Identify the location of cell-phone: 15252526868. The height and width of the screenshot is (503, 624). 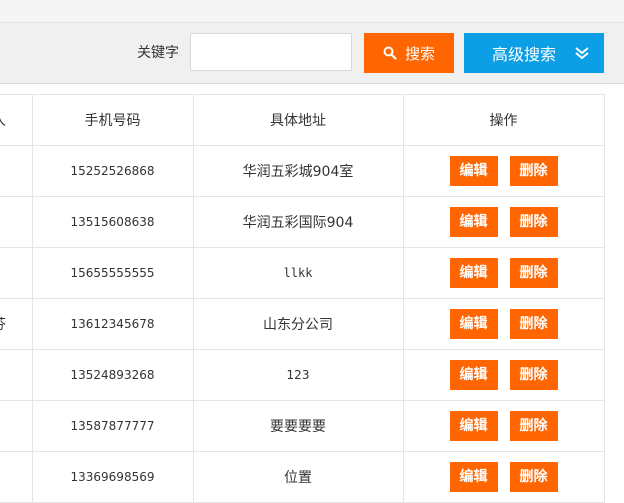
(112, 171).